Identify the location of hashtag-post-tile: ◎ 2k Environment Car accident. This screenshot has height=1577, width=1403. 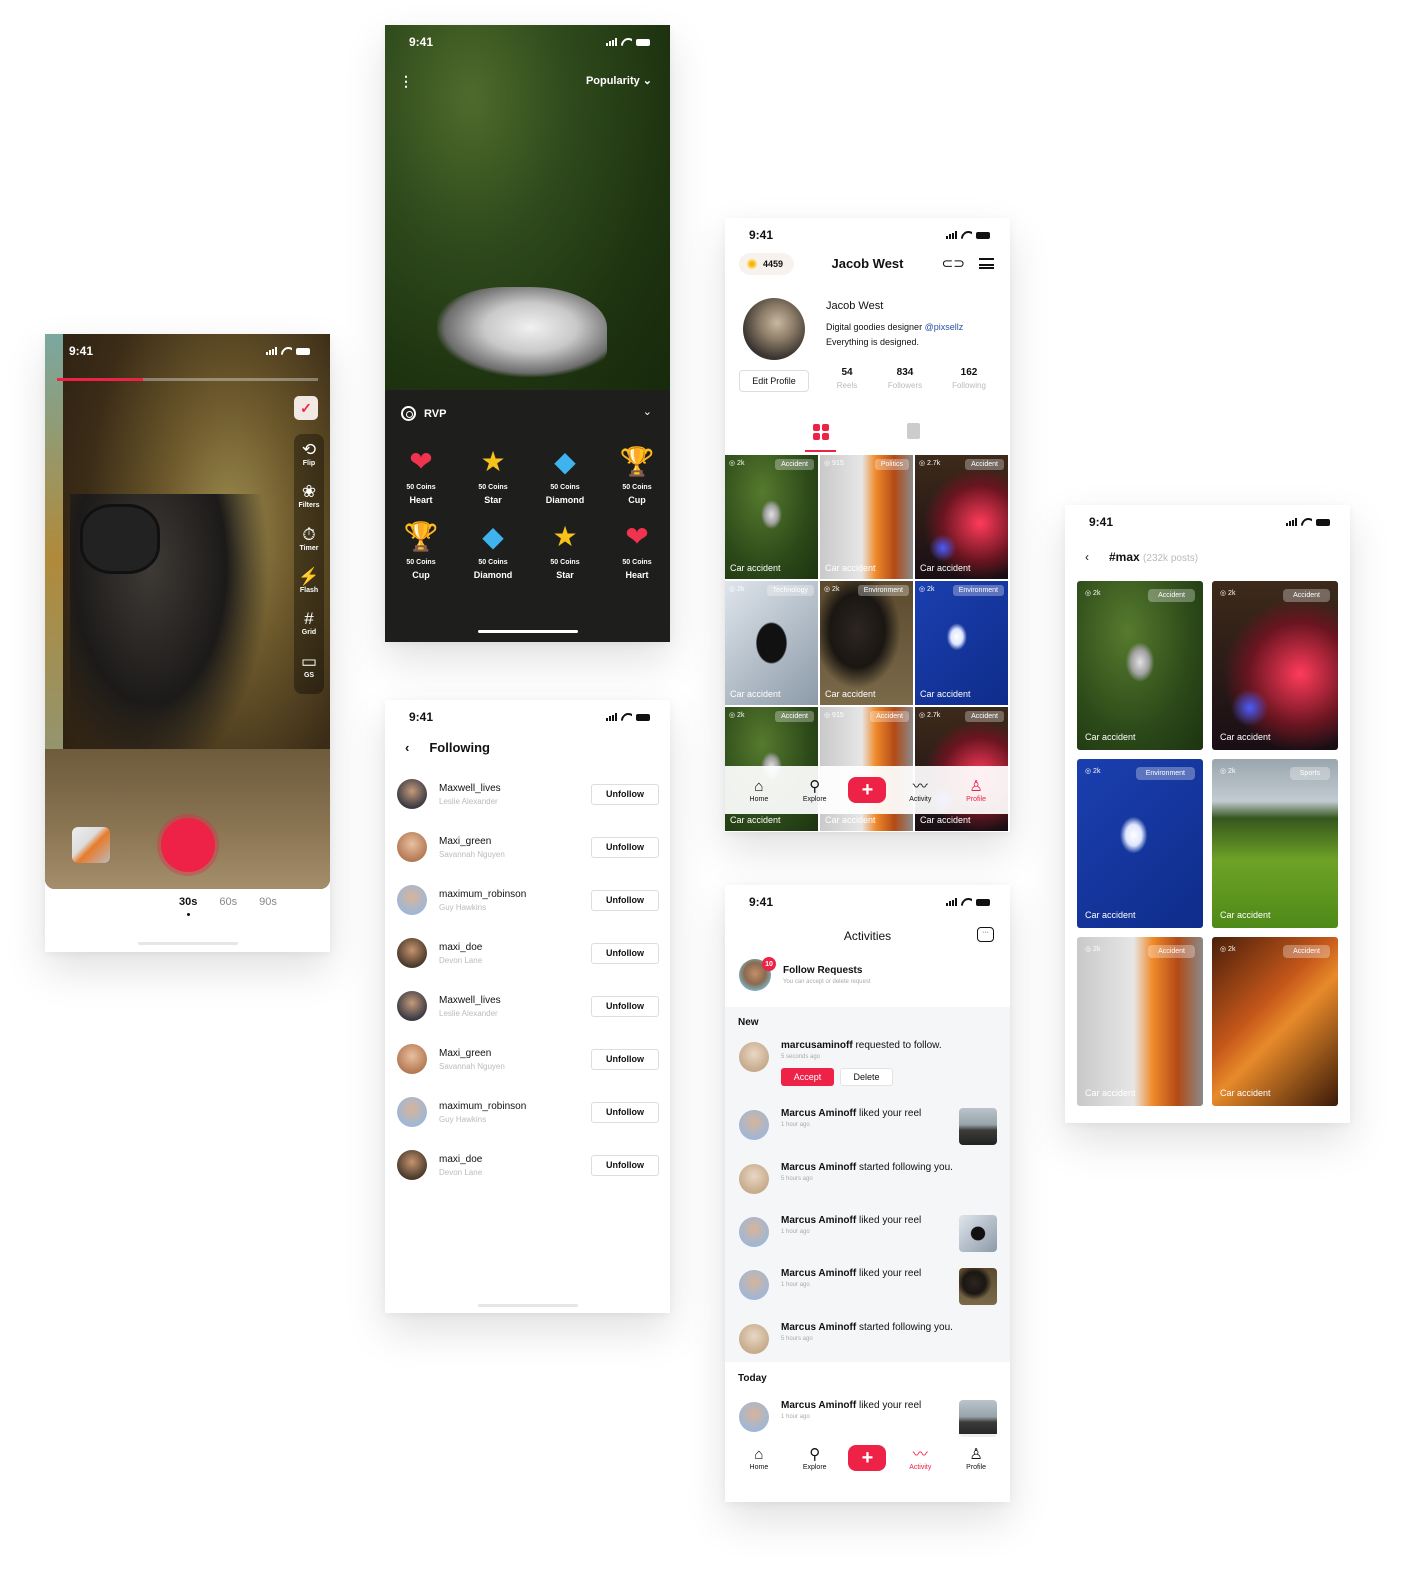
(1140, 843).